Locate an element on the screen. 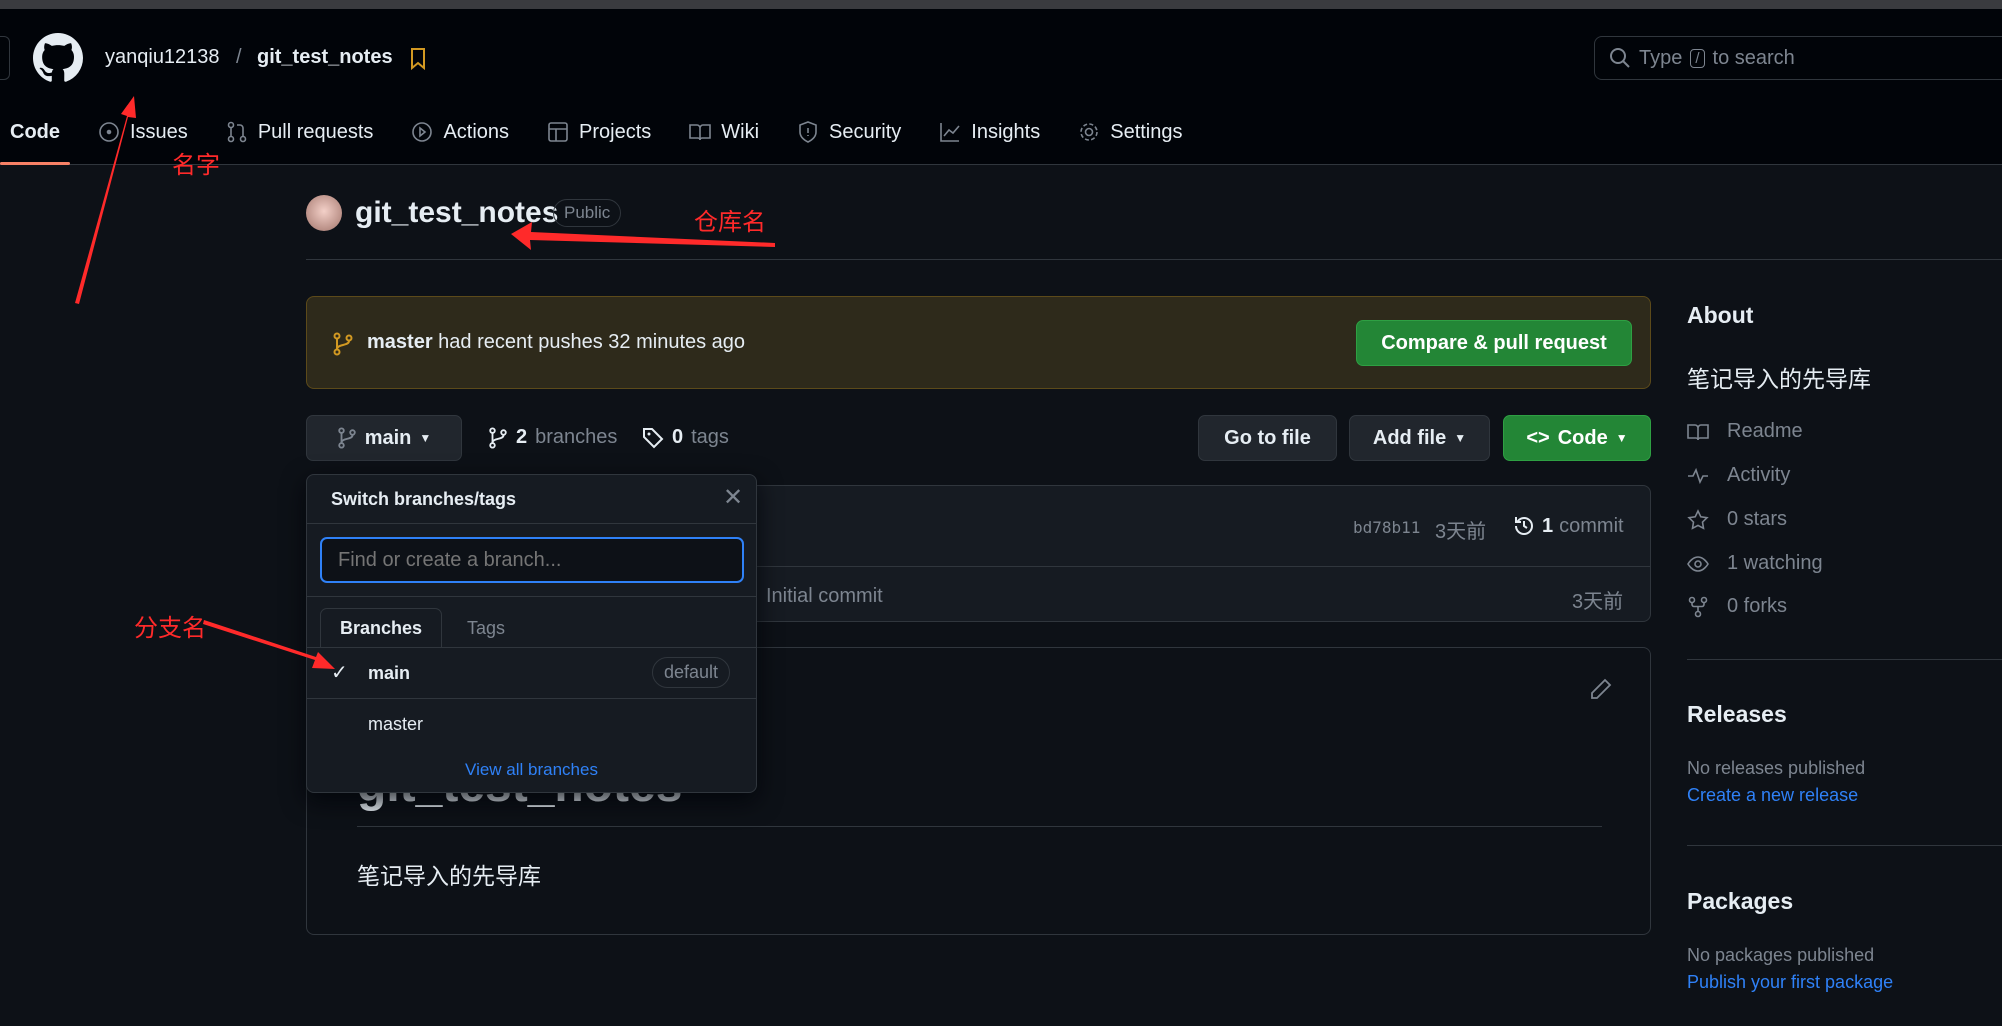  activity-link: Activity is located at coordinates (1738, 475).